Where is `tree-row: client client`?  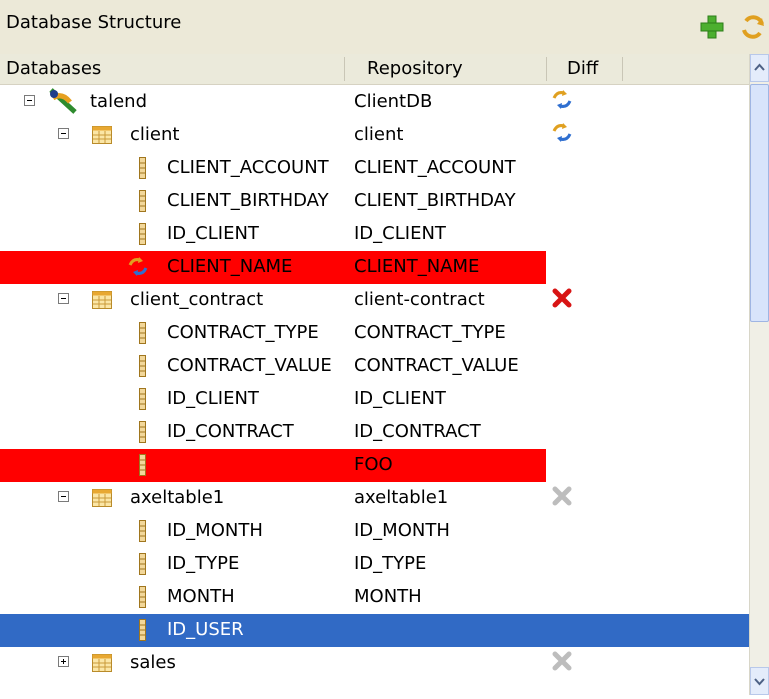 tree-row: client client is located at coordinates (374, 135).